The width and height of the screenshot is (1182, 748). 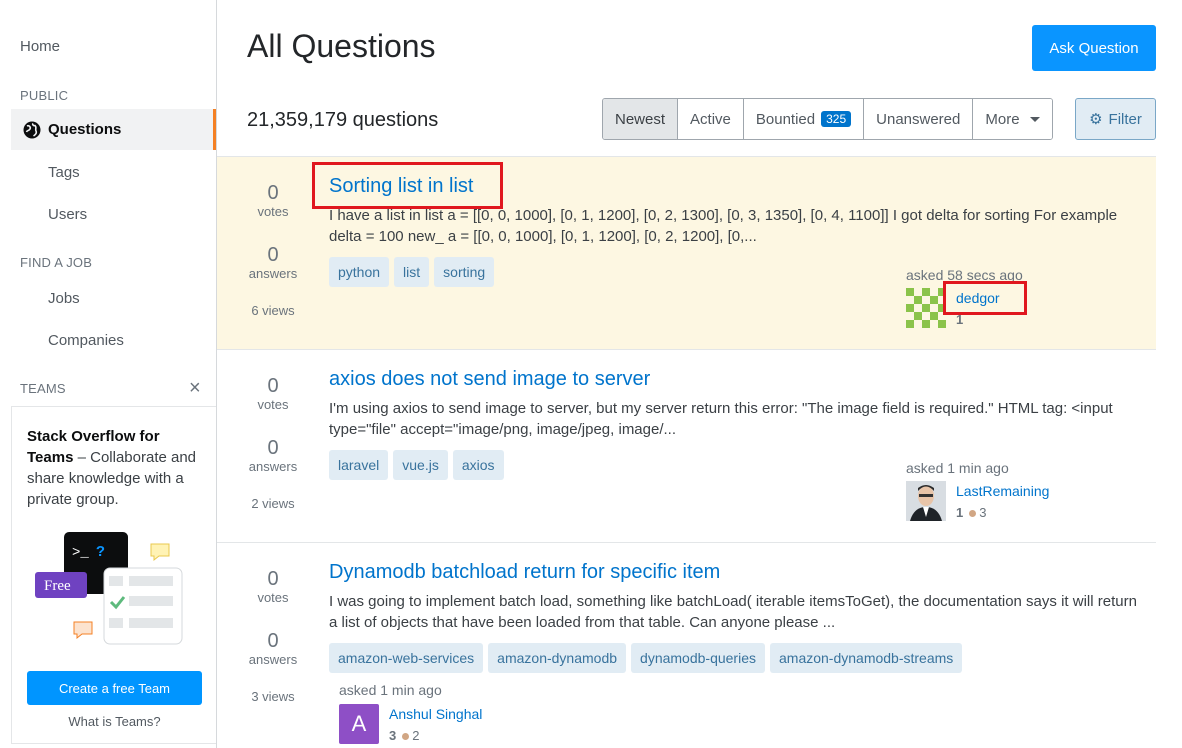 I want to click on tag: list, so click(x=412, y=272).